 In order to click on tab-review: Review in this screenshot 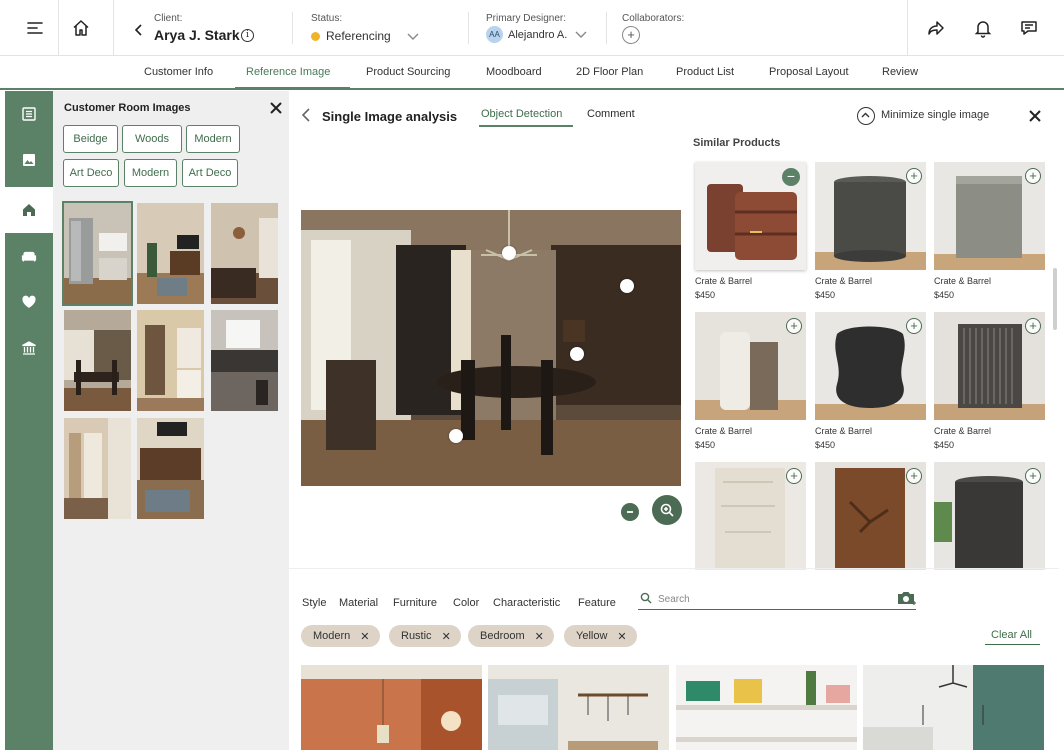, I will do `click(900, 72)`.